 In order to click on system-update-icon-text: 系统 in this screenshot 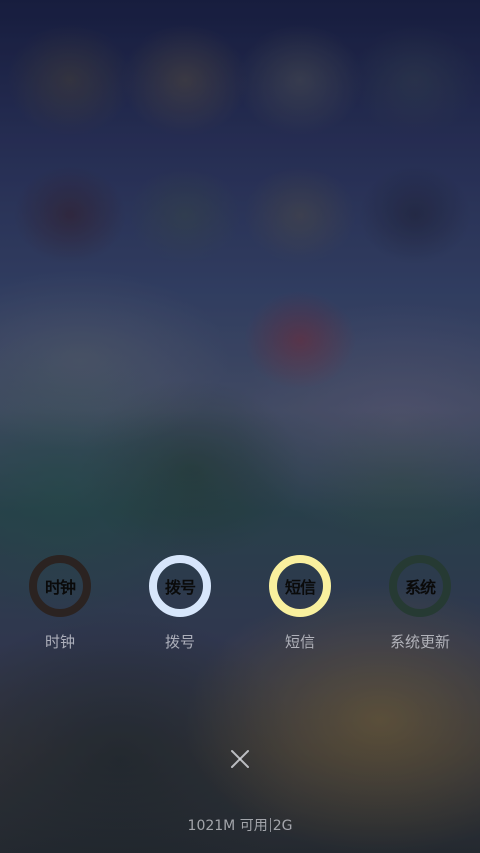, I will do `click(420, 587)`.